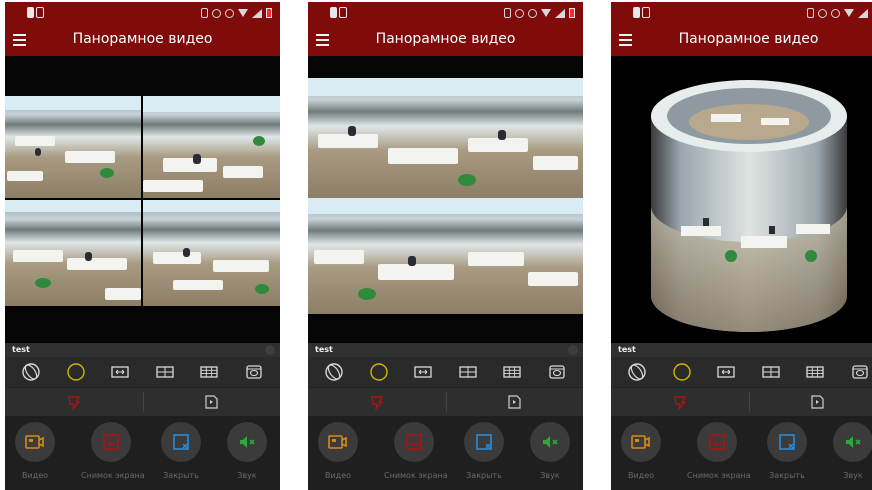 The width and height of the screenshot is (872, 490). What do you see at coordinates (741, 372) in the screenshot?
I see `view-mode-bar` at bounding box center [741, 372].